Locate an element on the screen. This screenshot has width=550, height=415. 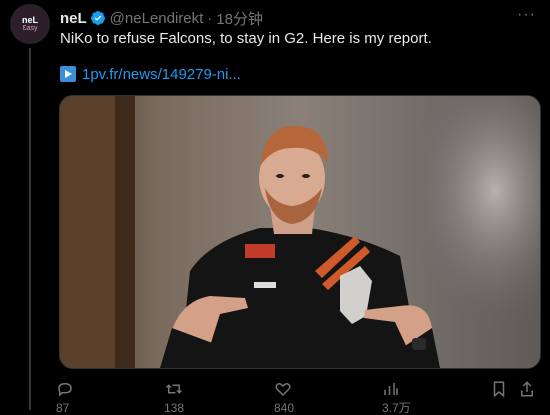
share-action is located at coordinates (527, 389).